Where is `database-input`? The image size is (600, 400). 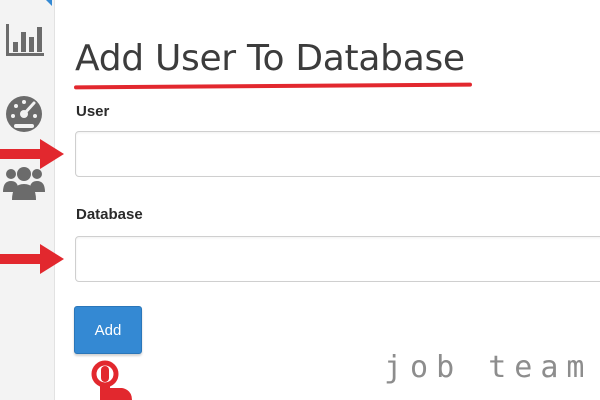
database-input is located at coordinates (337, 259).